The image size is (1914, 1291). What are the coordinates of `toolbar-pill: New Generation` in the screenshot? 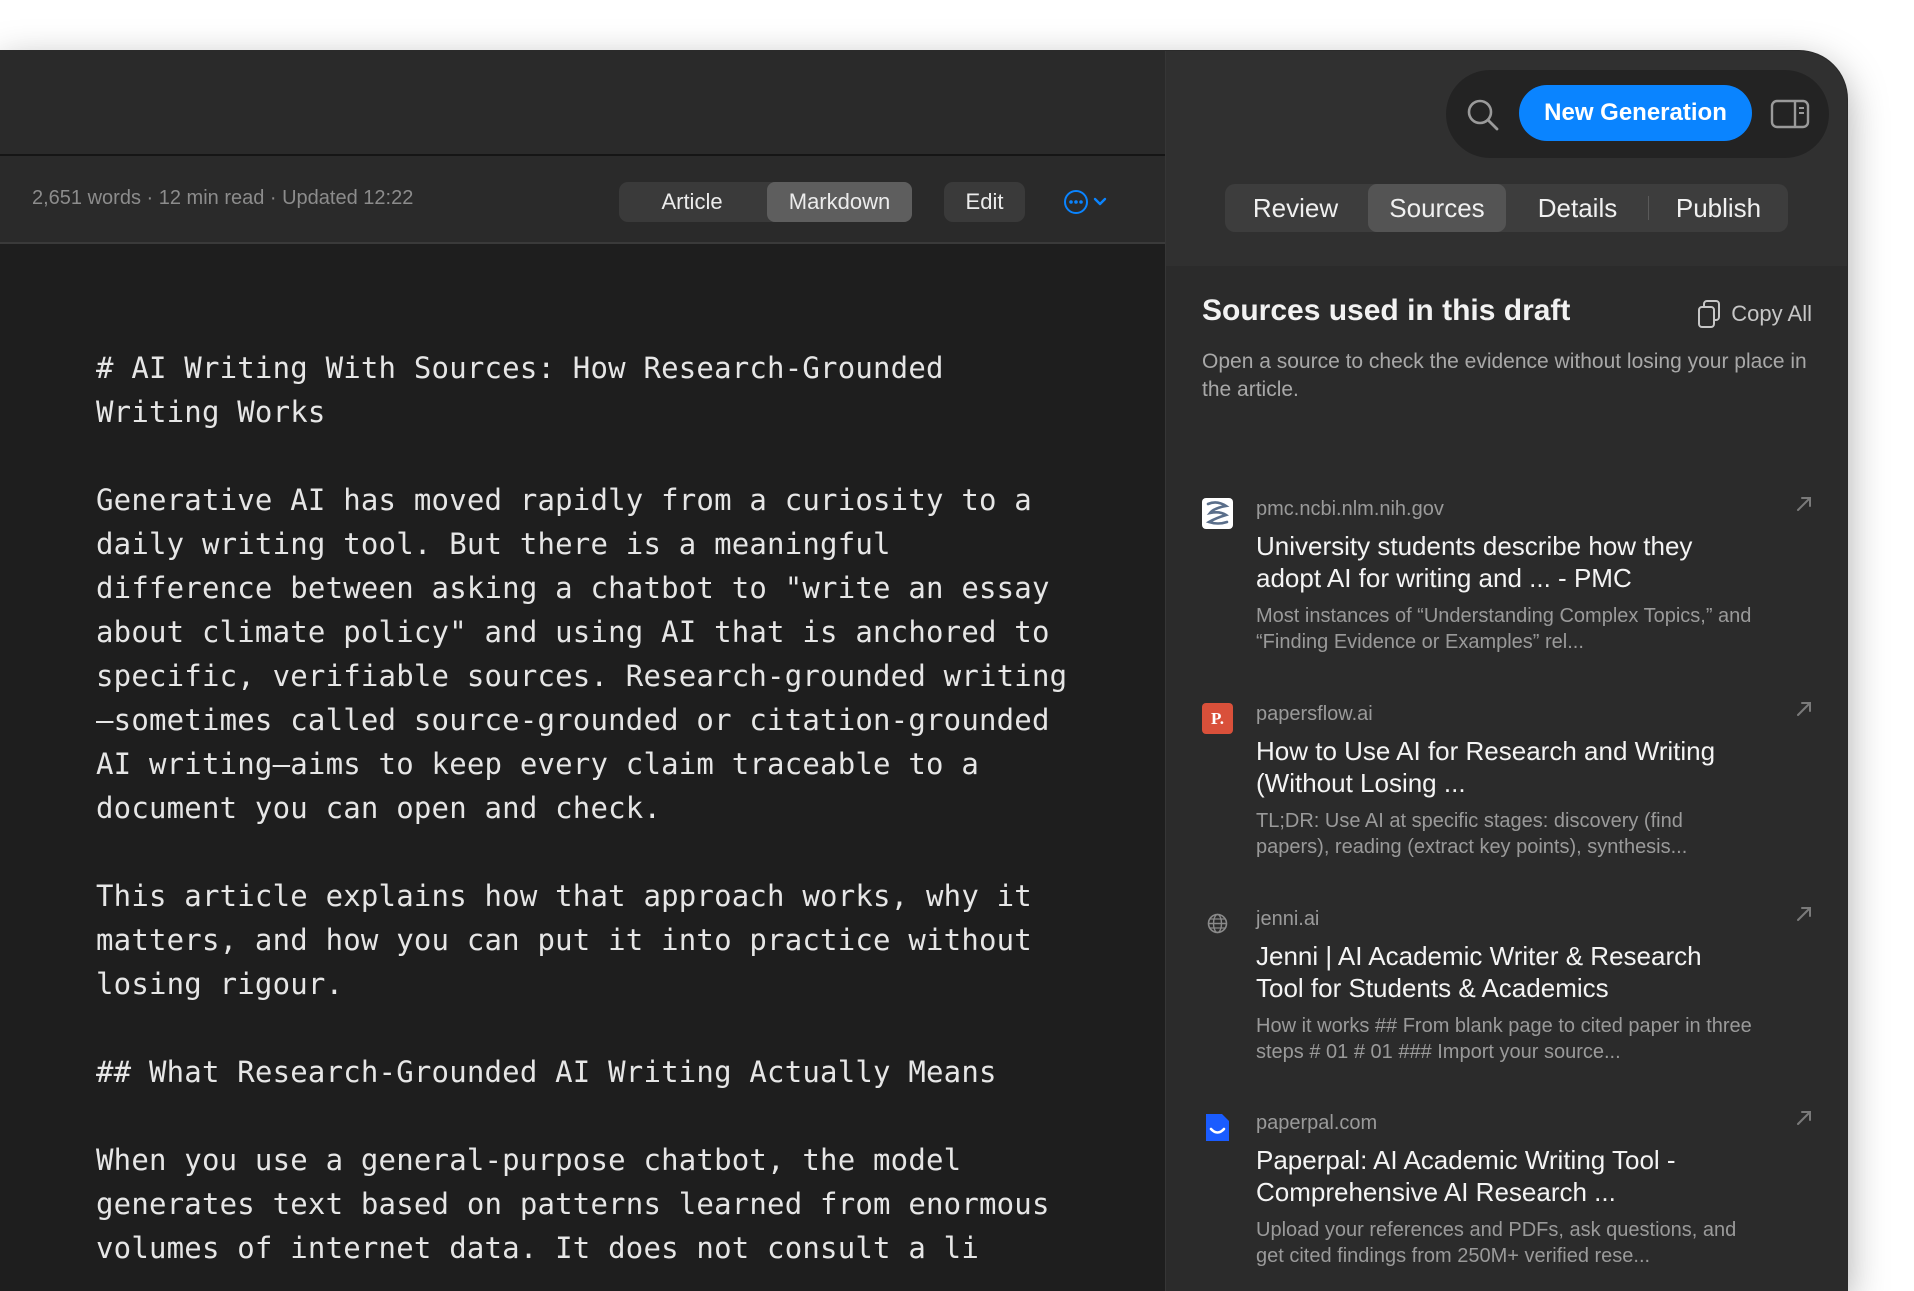 It's located at (1637, 114).